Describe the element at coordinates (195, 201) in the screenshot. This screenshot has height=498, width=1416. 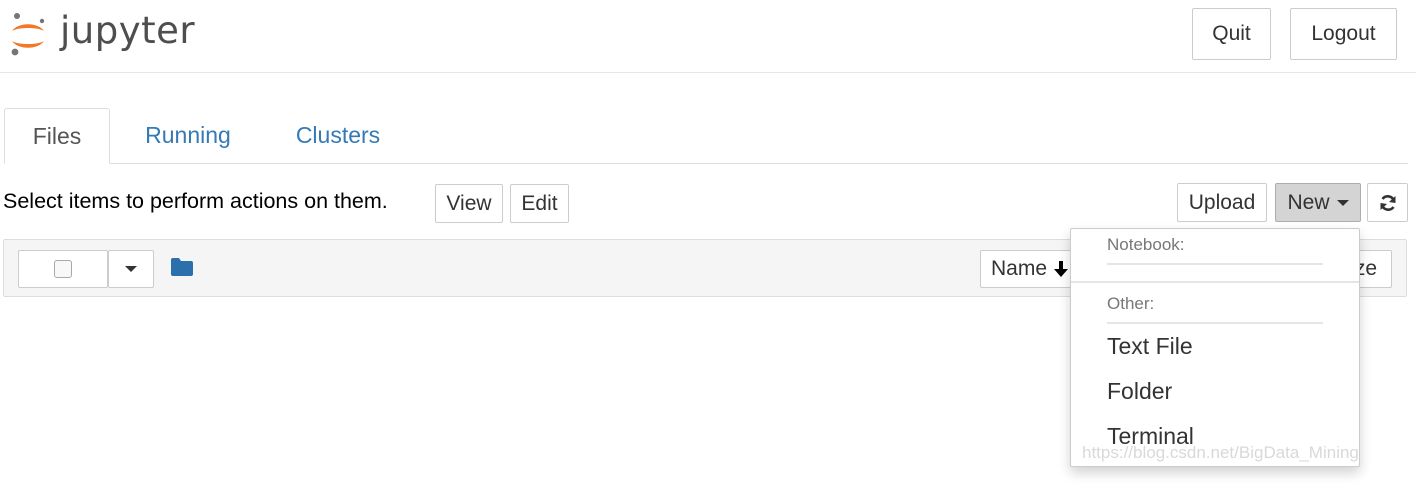
I see `selection-hint: Select items to perform actions on them.` at that location.